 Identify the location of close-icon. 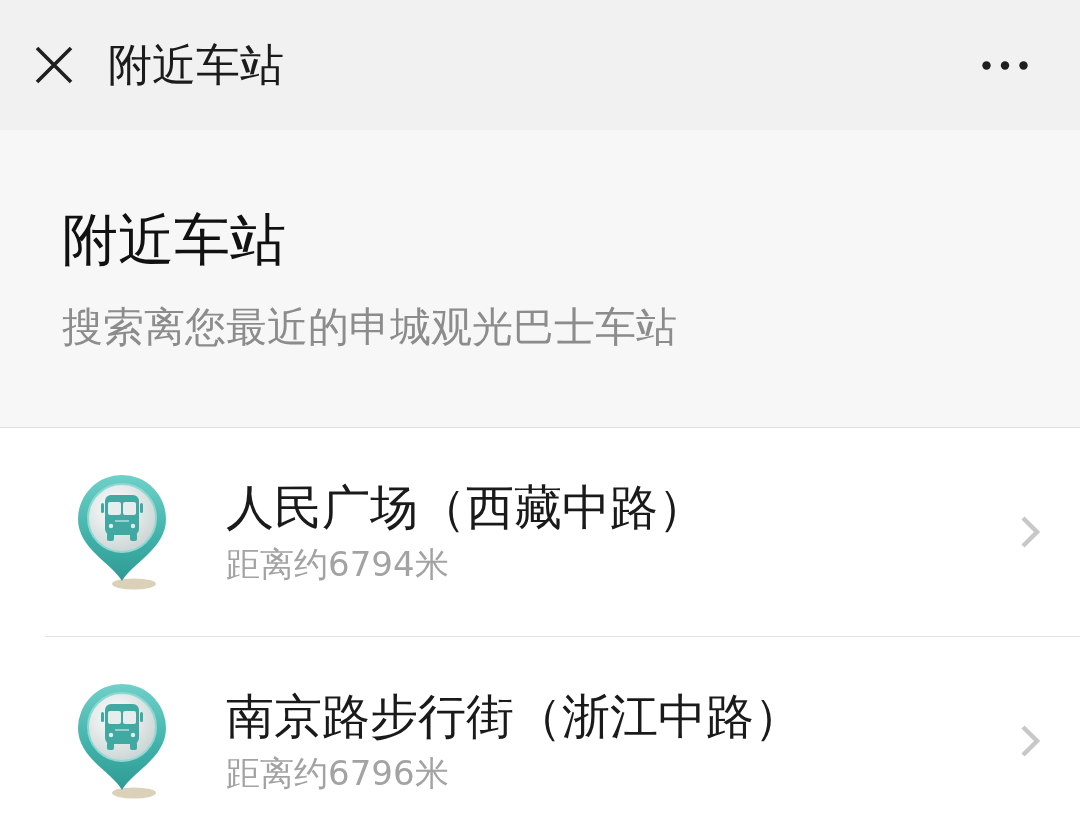
(54, 65).